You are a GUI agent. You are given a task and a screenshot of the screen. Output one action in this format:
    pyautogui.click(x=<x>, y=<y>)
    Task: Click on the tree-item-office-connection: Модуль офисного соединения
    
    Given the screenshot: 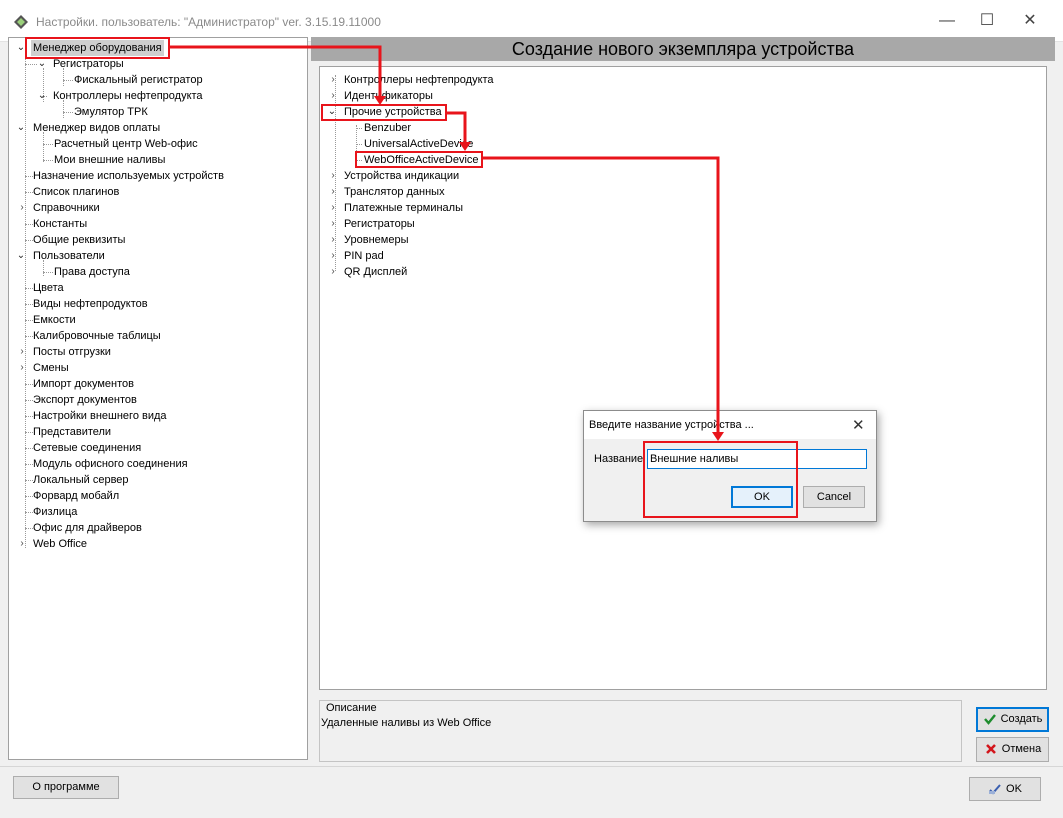 What is the action you would take?
    pyautogui.click(x=158, y=464)
    